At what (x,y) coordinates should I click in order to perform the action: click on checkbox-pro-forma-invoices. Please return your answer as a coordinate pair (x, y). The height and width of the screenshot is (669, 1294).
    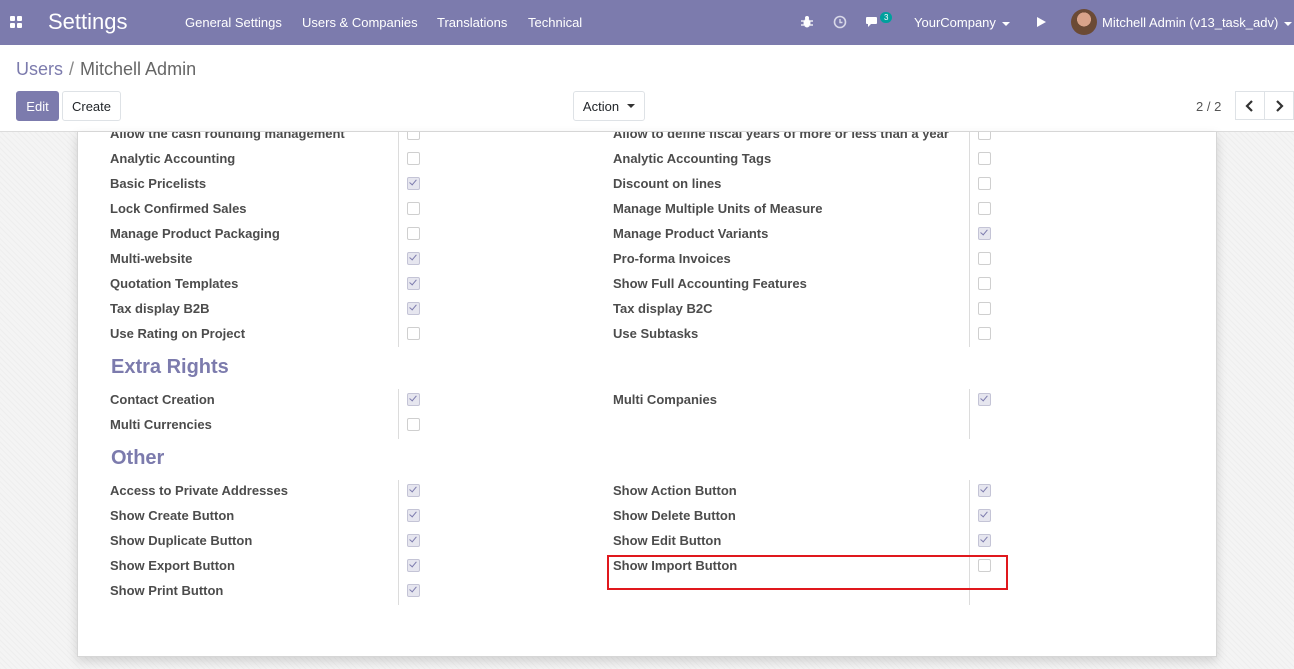
    Looking at the image, I should click on (984, 258).